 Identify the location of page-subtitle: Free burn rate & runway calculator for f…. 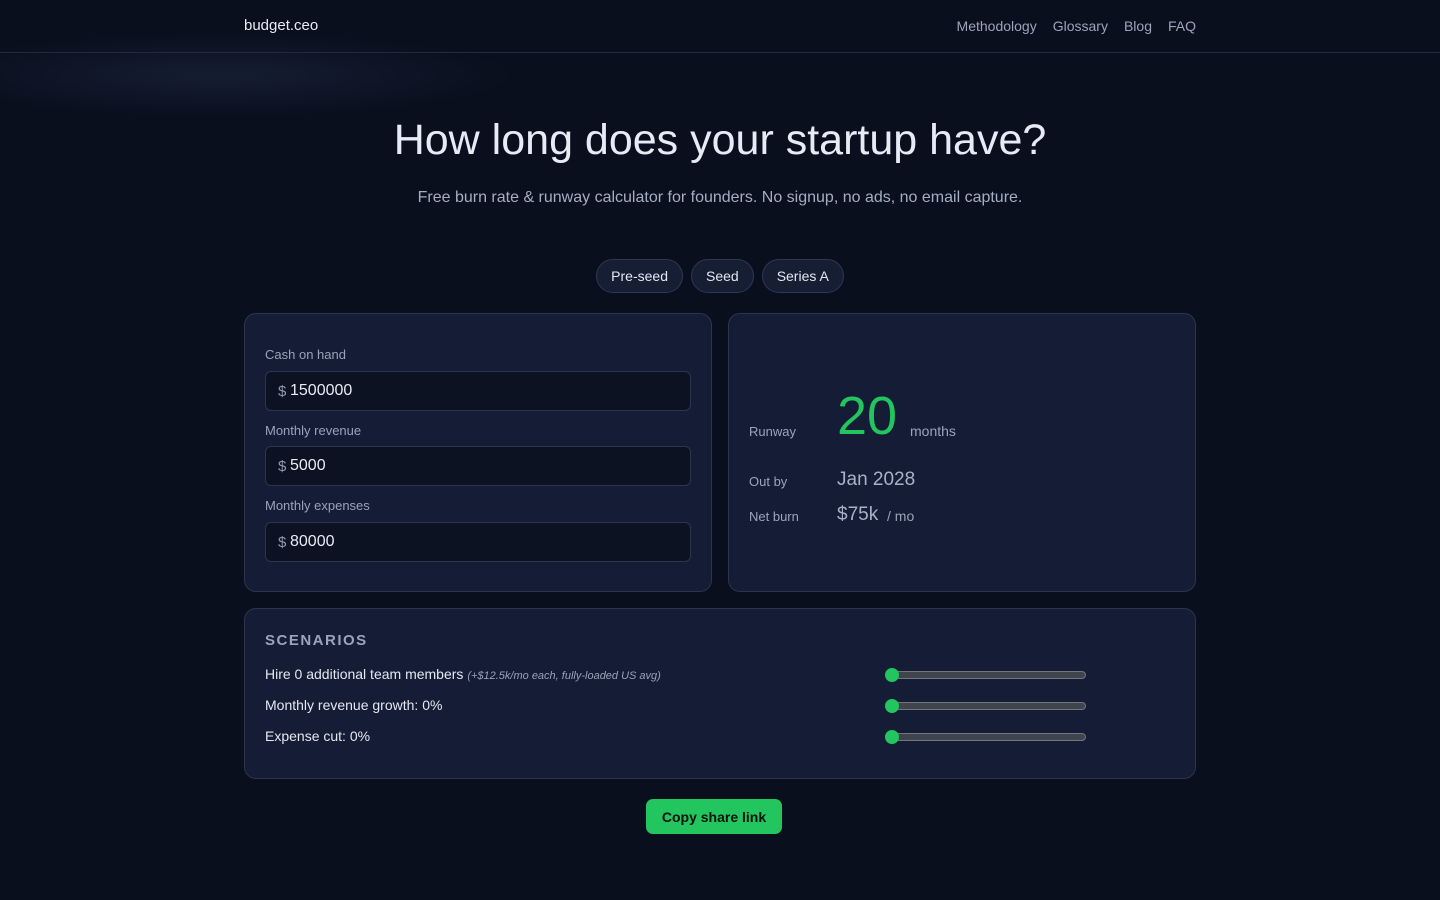
(720, 197).